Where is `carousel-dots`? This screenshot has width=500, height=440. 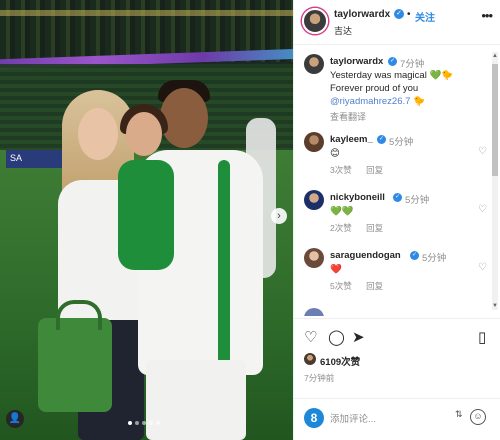 carousel-dots is located at coordinates (144, 423).